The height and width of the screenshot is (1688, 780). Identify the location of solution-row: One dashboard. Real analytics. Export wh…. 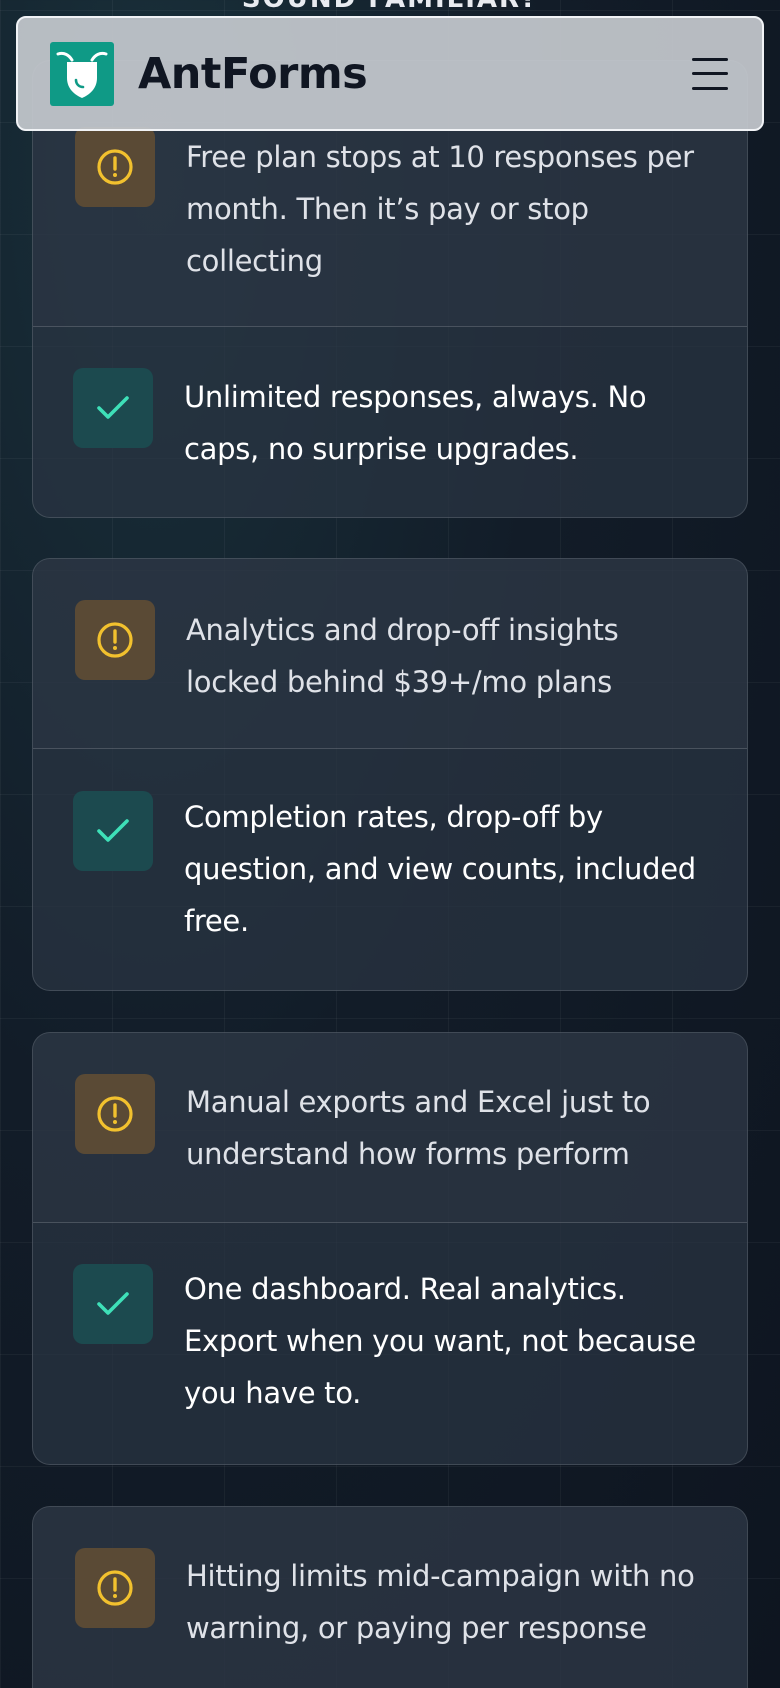
(390, 1343).